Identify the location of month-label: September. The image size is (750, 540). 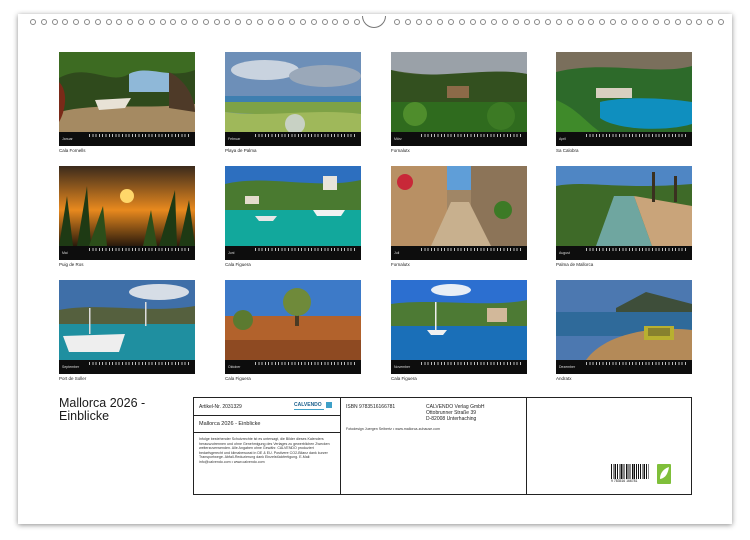
(71, 367).